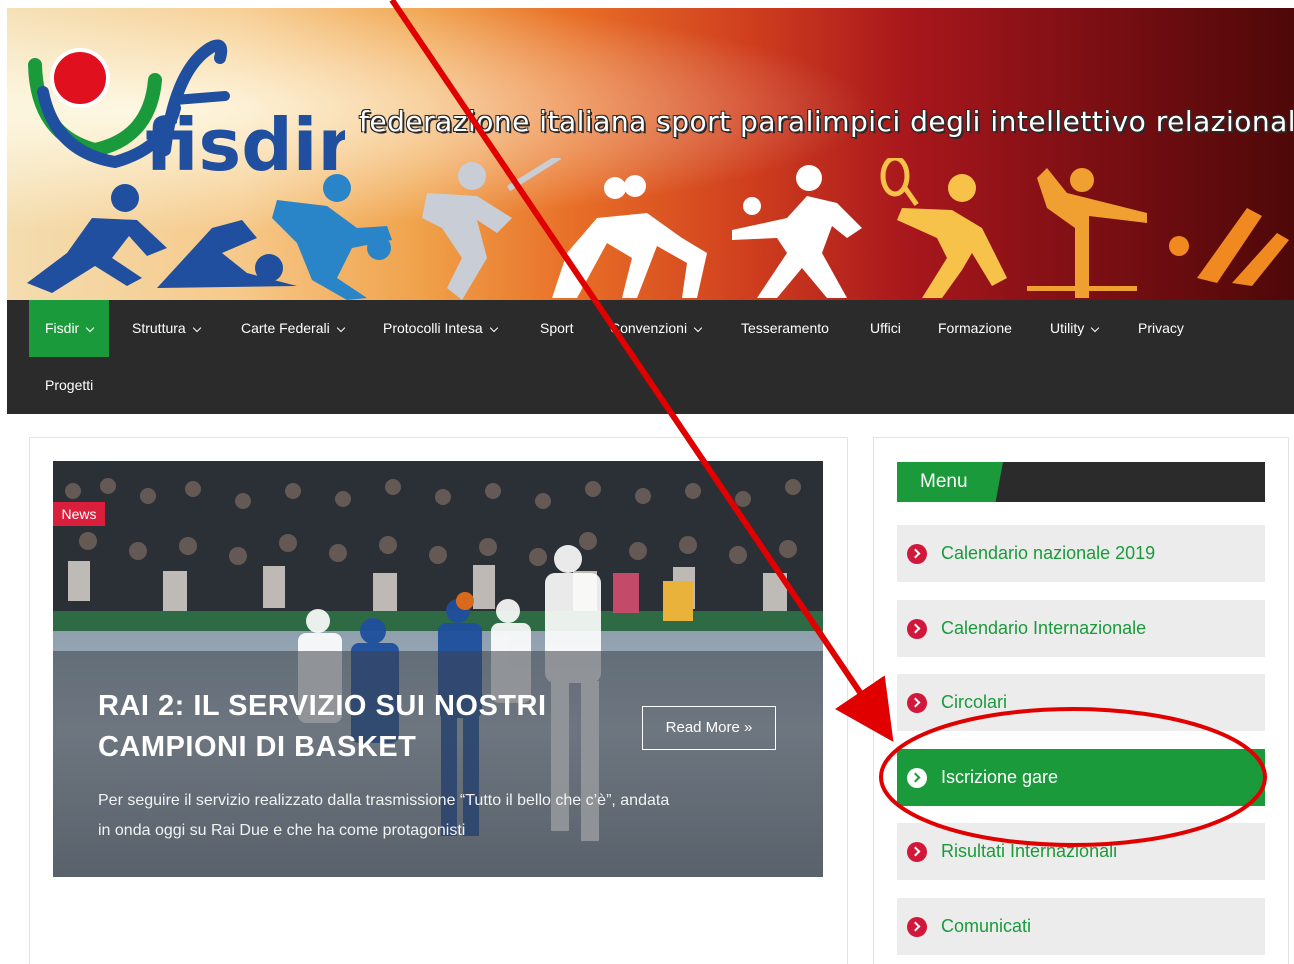 The image size is (1294, 964). Describe the element at coordinates (1081, 482) in the screenshot. I see `menu-widget-header: Menu` at that location.